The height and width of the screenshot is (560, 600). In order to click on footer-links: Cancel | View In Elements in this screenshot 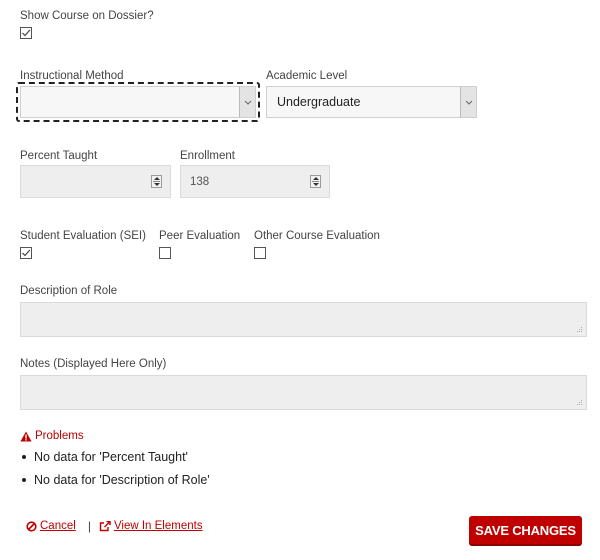, I will do `click(114, 526)`.